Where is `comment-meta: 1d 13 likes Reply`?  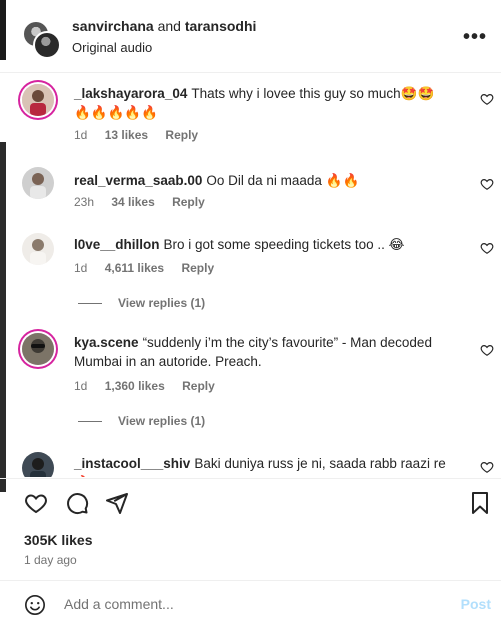 comment-meta: 1d 13 likes Reply is located at coordinates (143, 135).